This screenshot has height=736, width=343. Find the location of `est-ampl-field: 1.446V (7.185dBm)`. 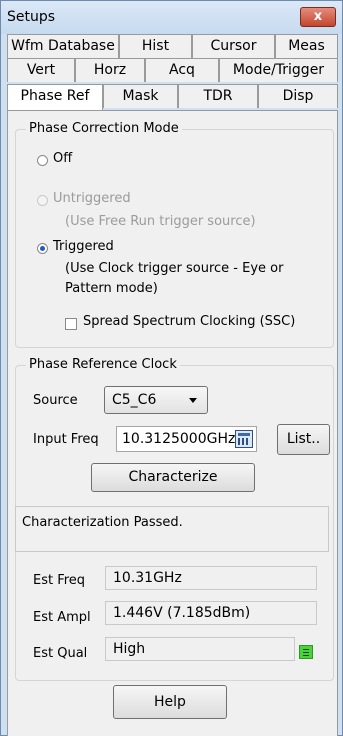

est-ampl-field: 1.446V (7.185dBm) is located at coordinates (211, 613).